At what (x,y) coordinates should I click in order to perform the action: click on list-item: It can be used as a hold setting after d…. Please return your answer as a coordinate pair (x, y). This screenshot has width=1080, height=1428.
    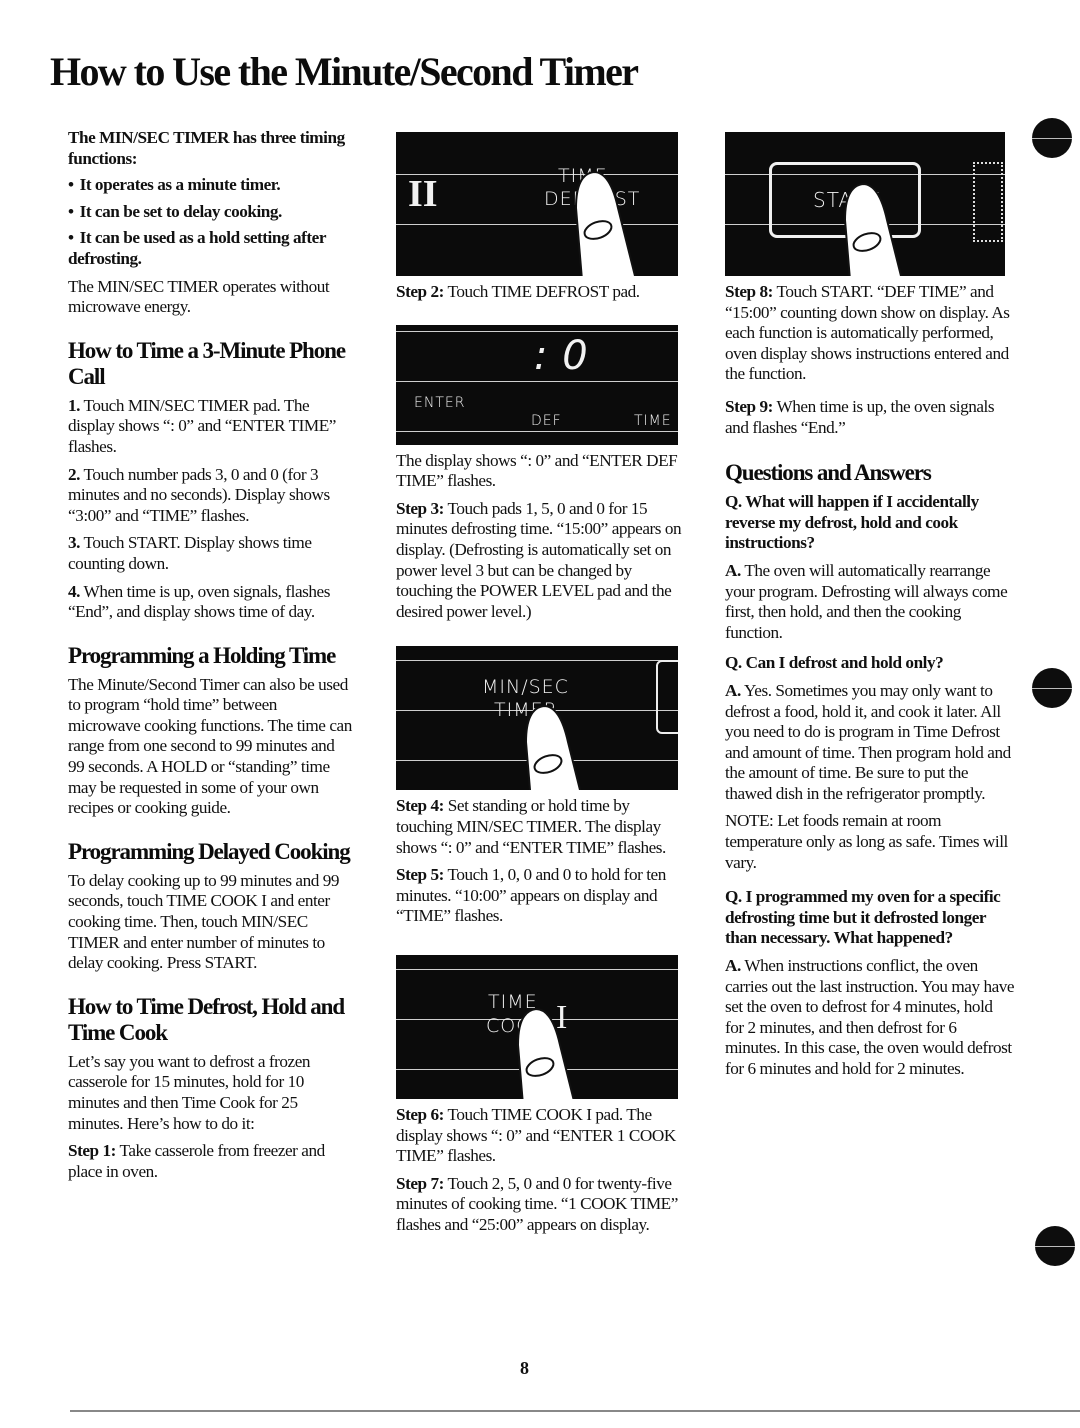
    Looking at the image, I should click on (210, 248).